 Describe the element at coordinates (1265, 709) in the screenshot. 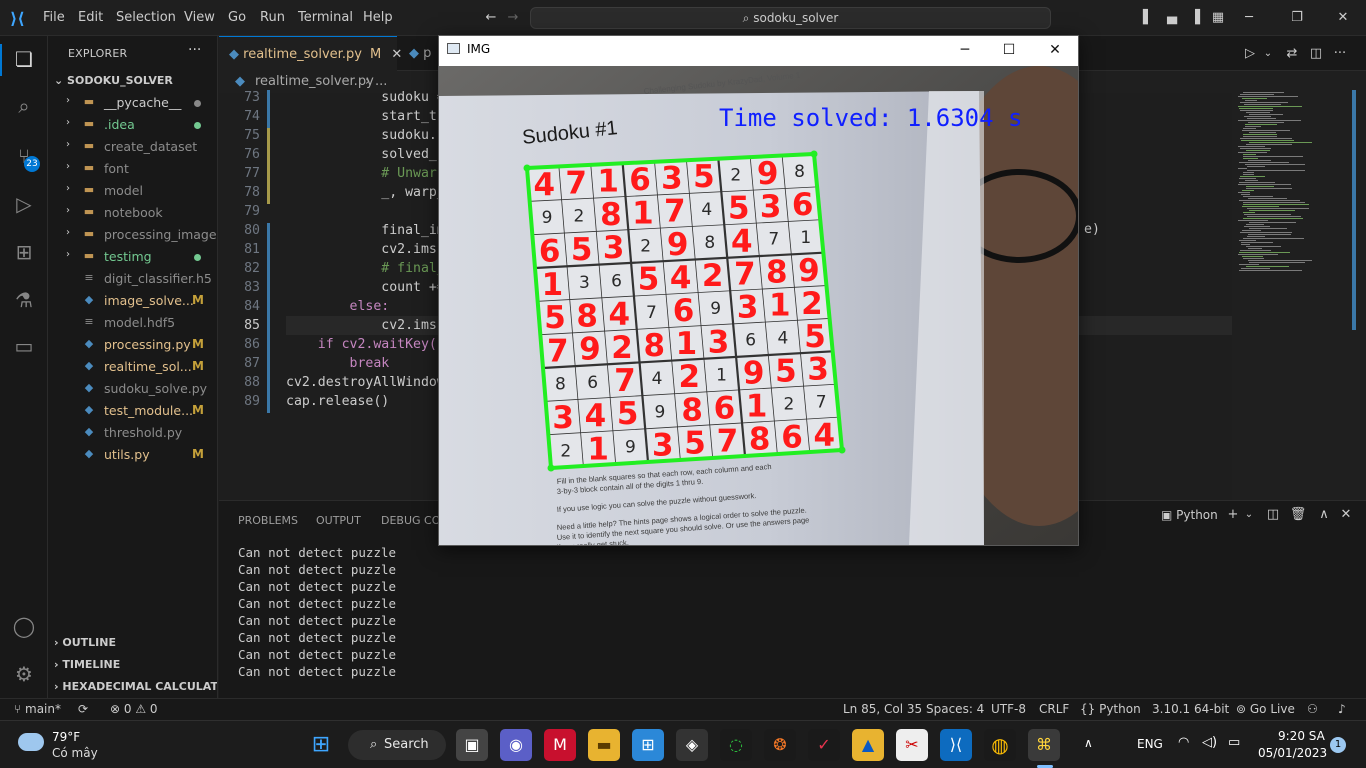

I see `go-live: ⊚ Go Live` at that location.